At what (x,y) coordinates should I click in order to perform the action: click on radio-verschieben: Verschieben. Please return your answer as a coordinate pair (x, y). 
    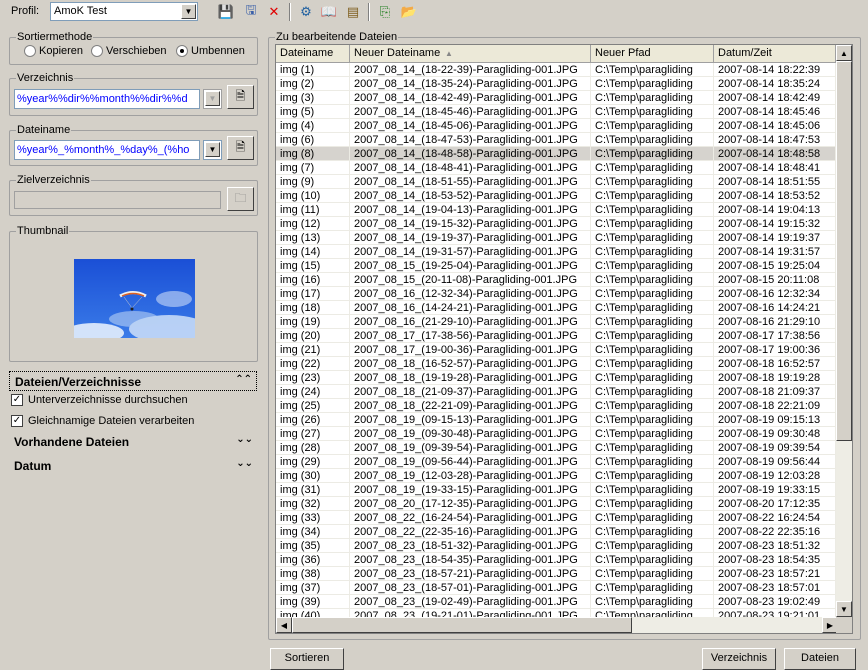
    Looking at the image, I should click on (129, 51).